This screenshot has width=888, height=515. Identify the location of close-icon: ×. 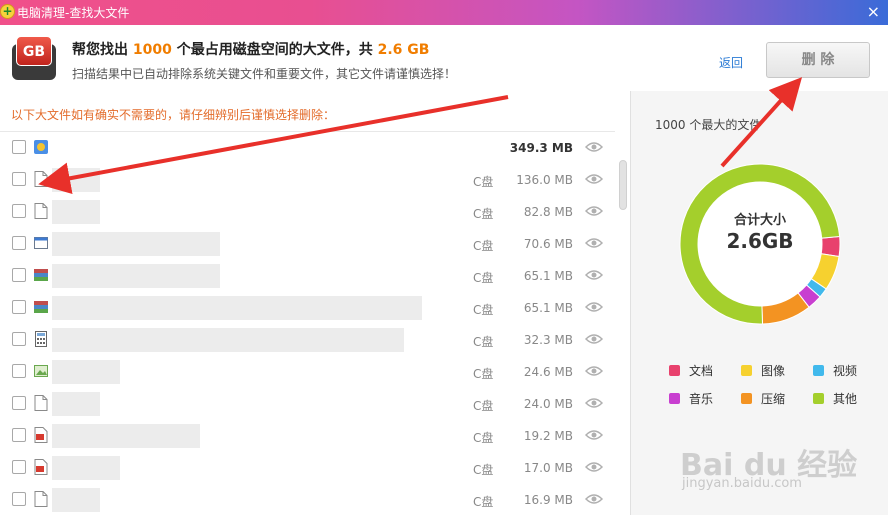
(873, 11).